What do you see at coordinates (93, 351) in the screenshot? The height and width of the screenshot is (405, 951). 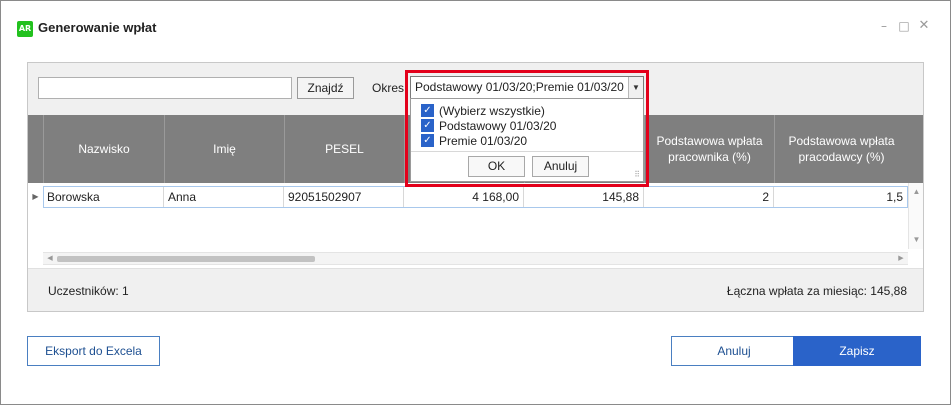 I see `export-excel-button: Eksport do Excela` at bounding box center [93, 351].